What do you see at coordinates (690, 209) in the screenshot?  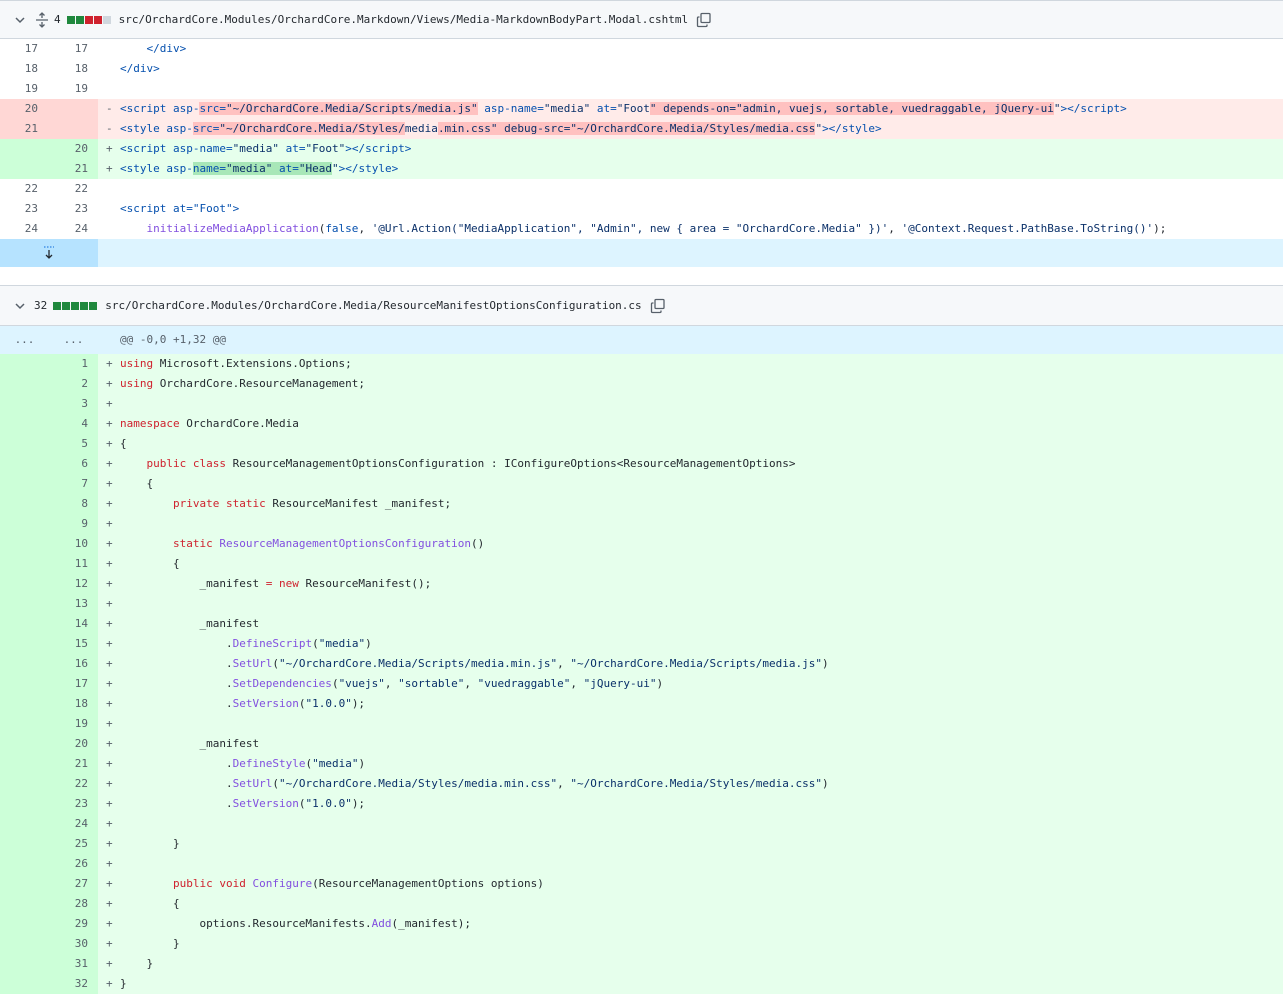 I see `code-line: <script at="Foot">` at bounding box center [690, 209].